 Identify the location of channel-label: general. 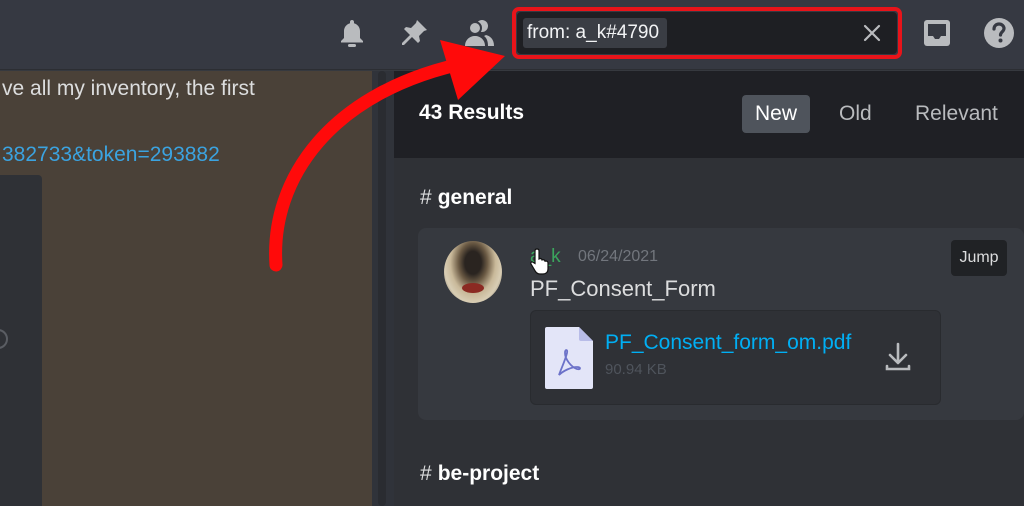
(475, 197).